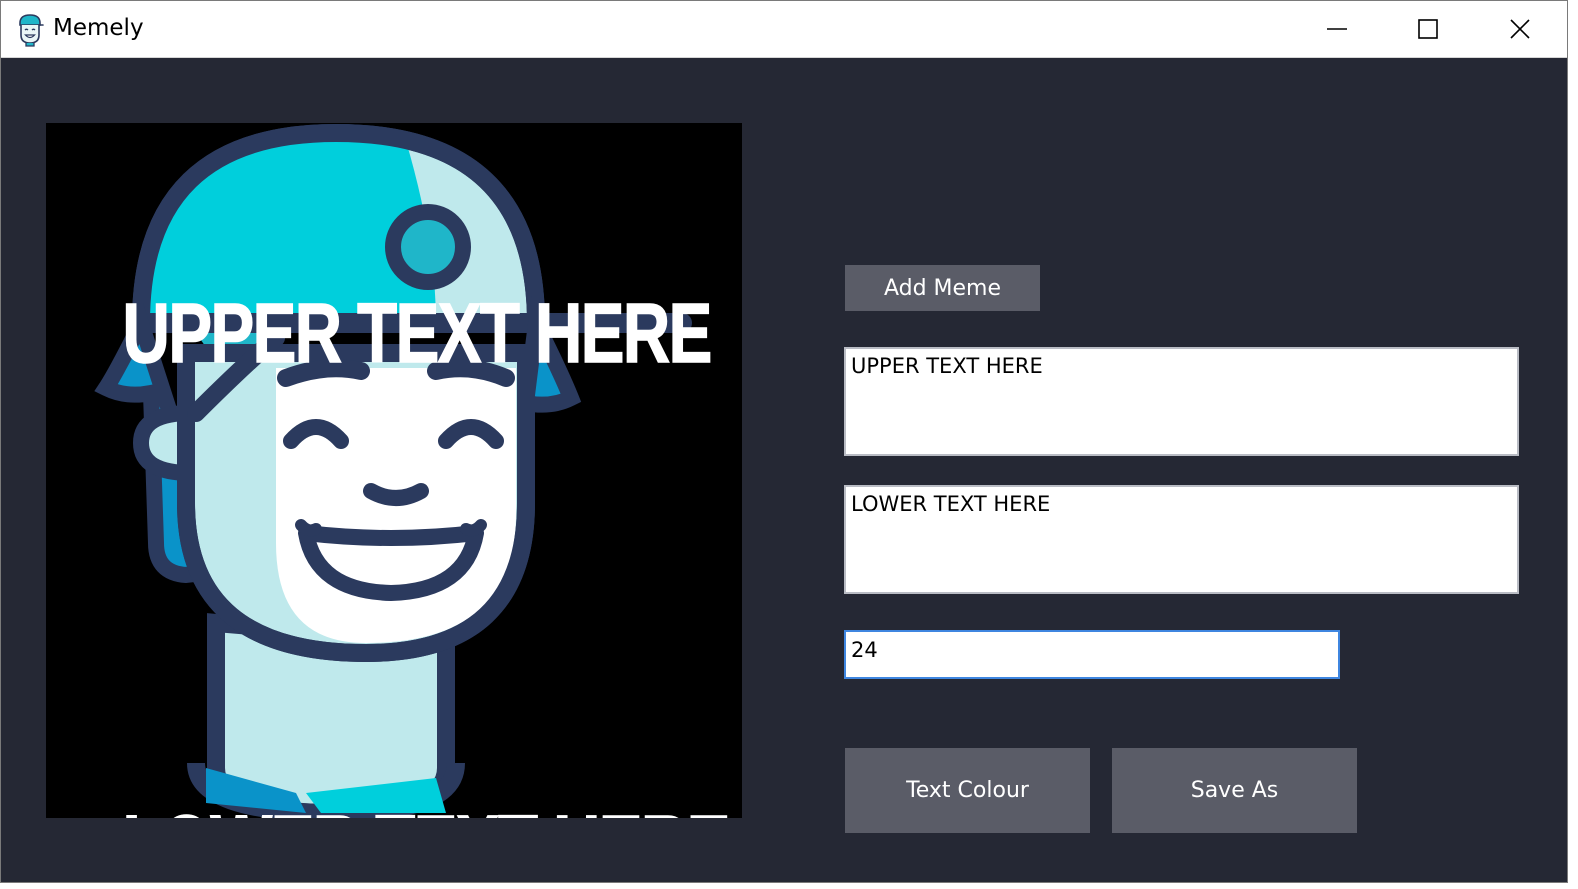  Describe the element at coordinates (1234, 790) in the screenshot. I see `save-as-button: Save As` at that location.